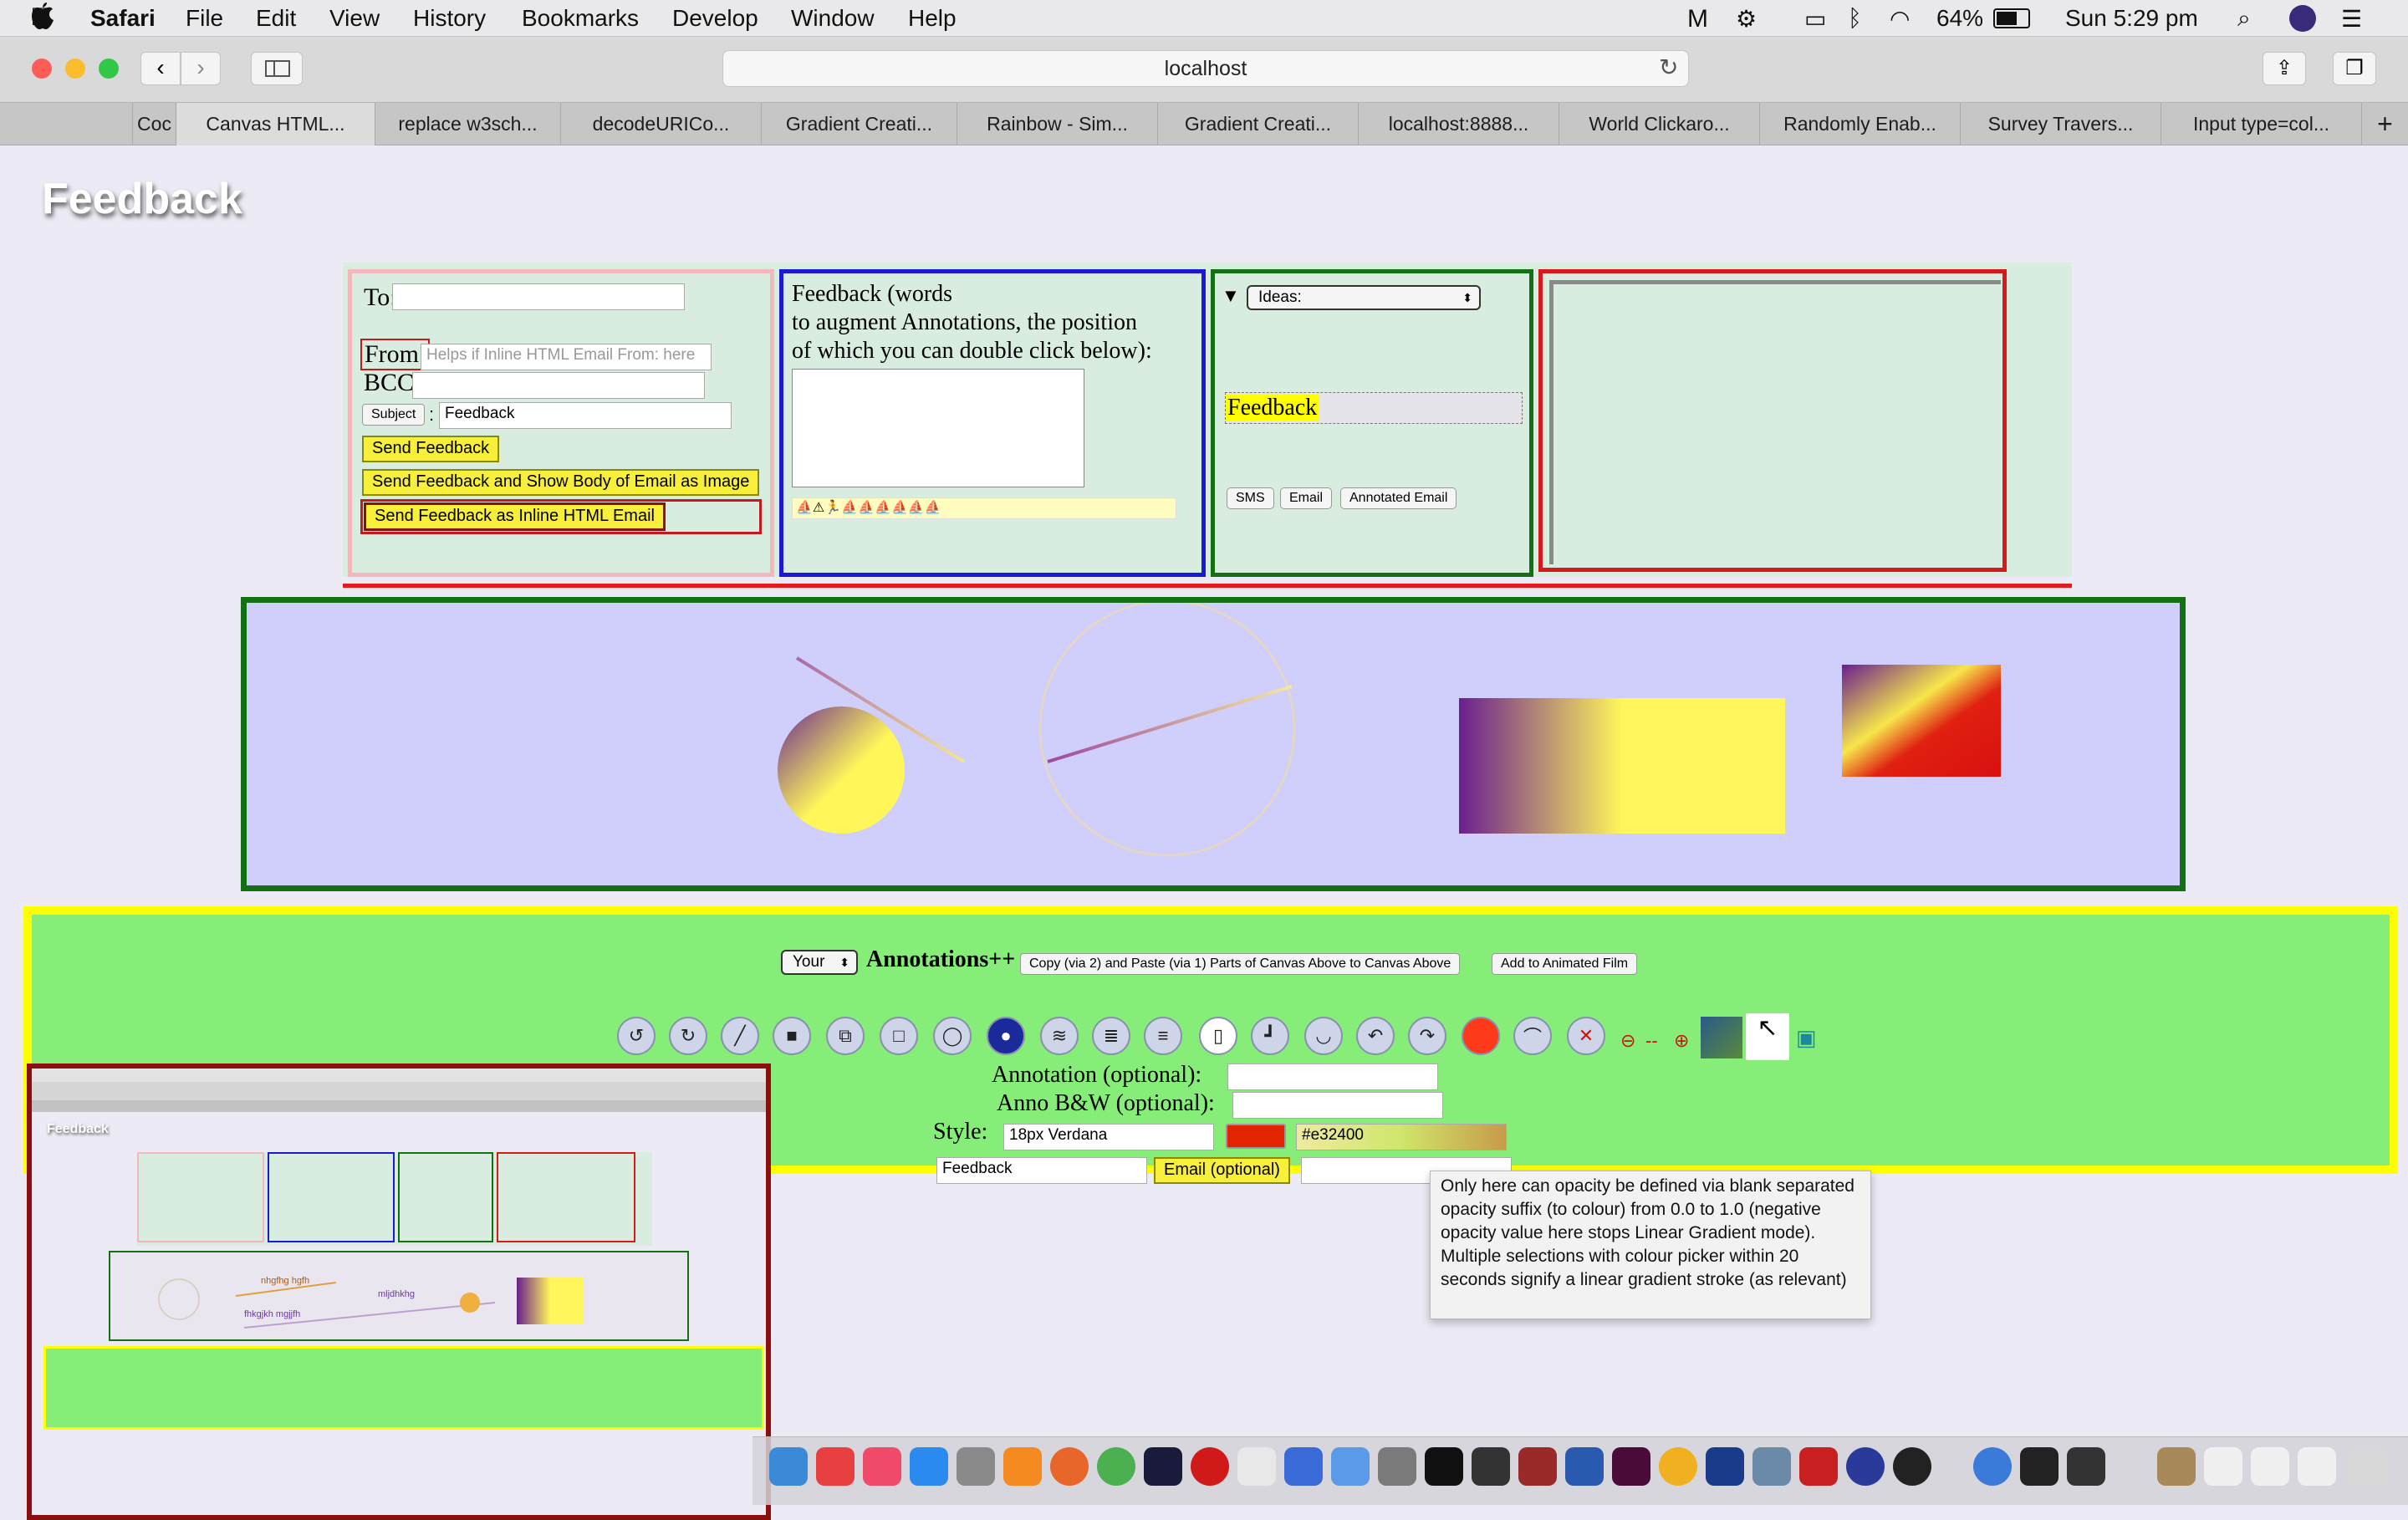  I want to click on add-animated-film-button: Add to Animated Film, so click(1565, 964).